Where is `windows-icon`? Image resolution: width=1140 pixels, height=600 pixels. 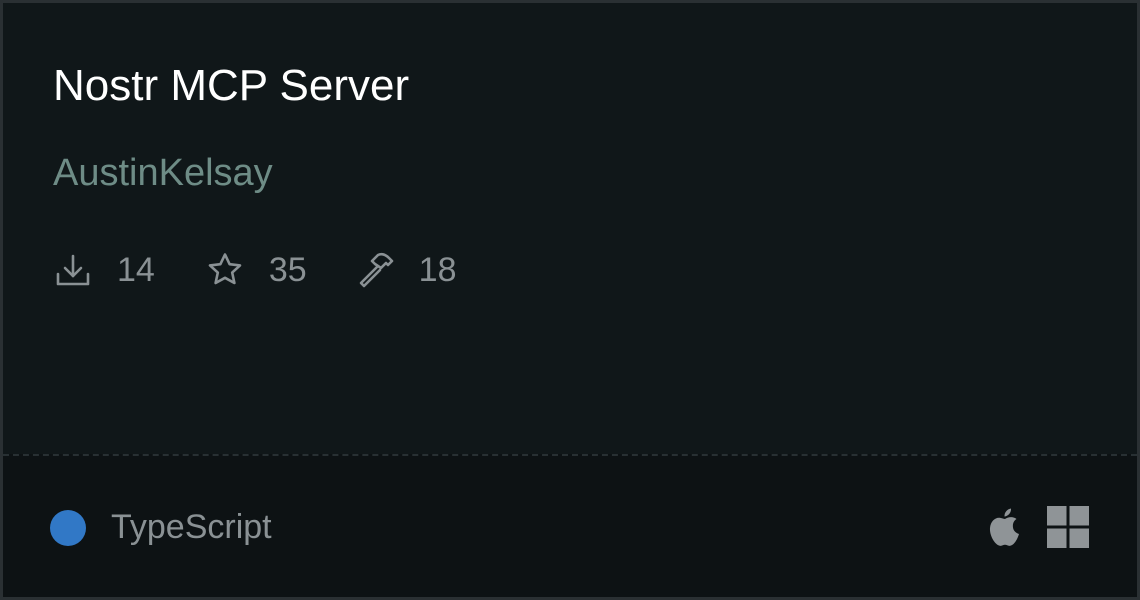
windows-icon is located at coordinates (1068, 527).